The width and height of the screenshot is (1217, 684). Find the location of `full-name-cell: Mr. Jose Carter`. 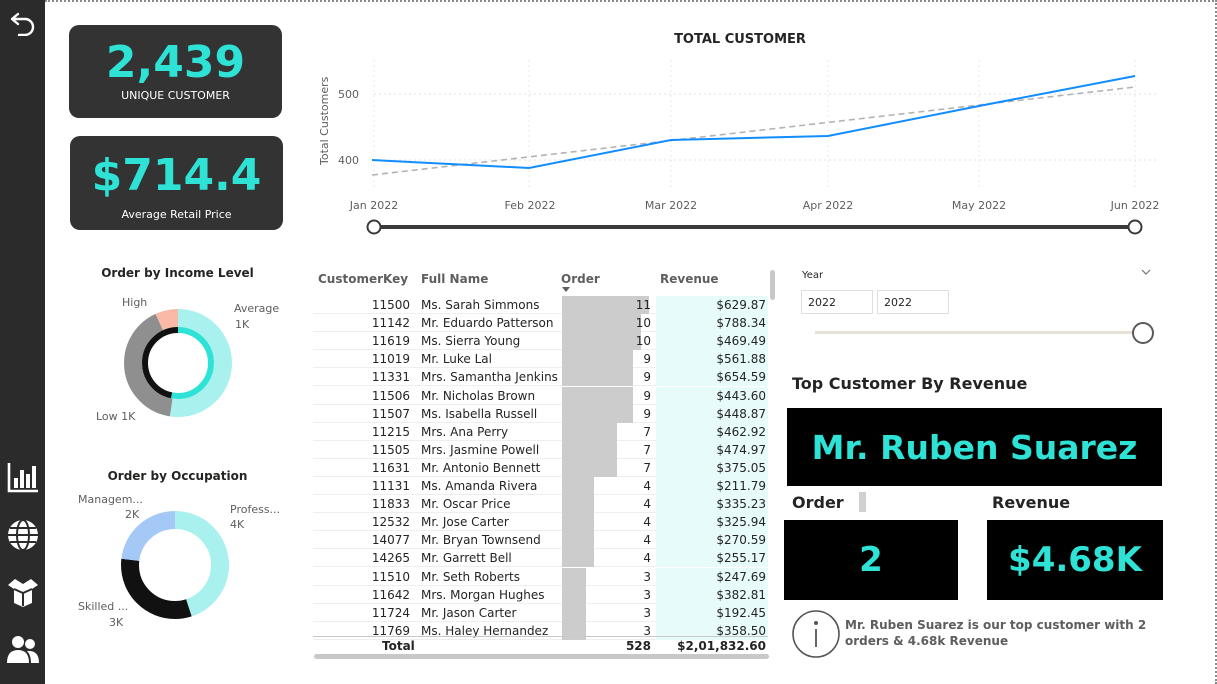

full-name-cell: Mr. Jose Carter is located at coordinates (465, 522).